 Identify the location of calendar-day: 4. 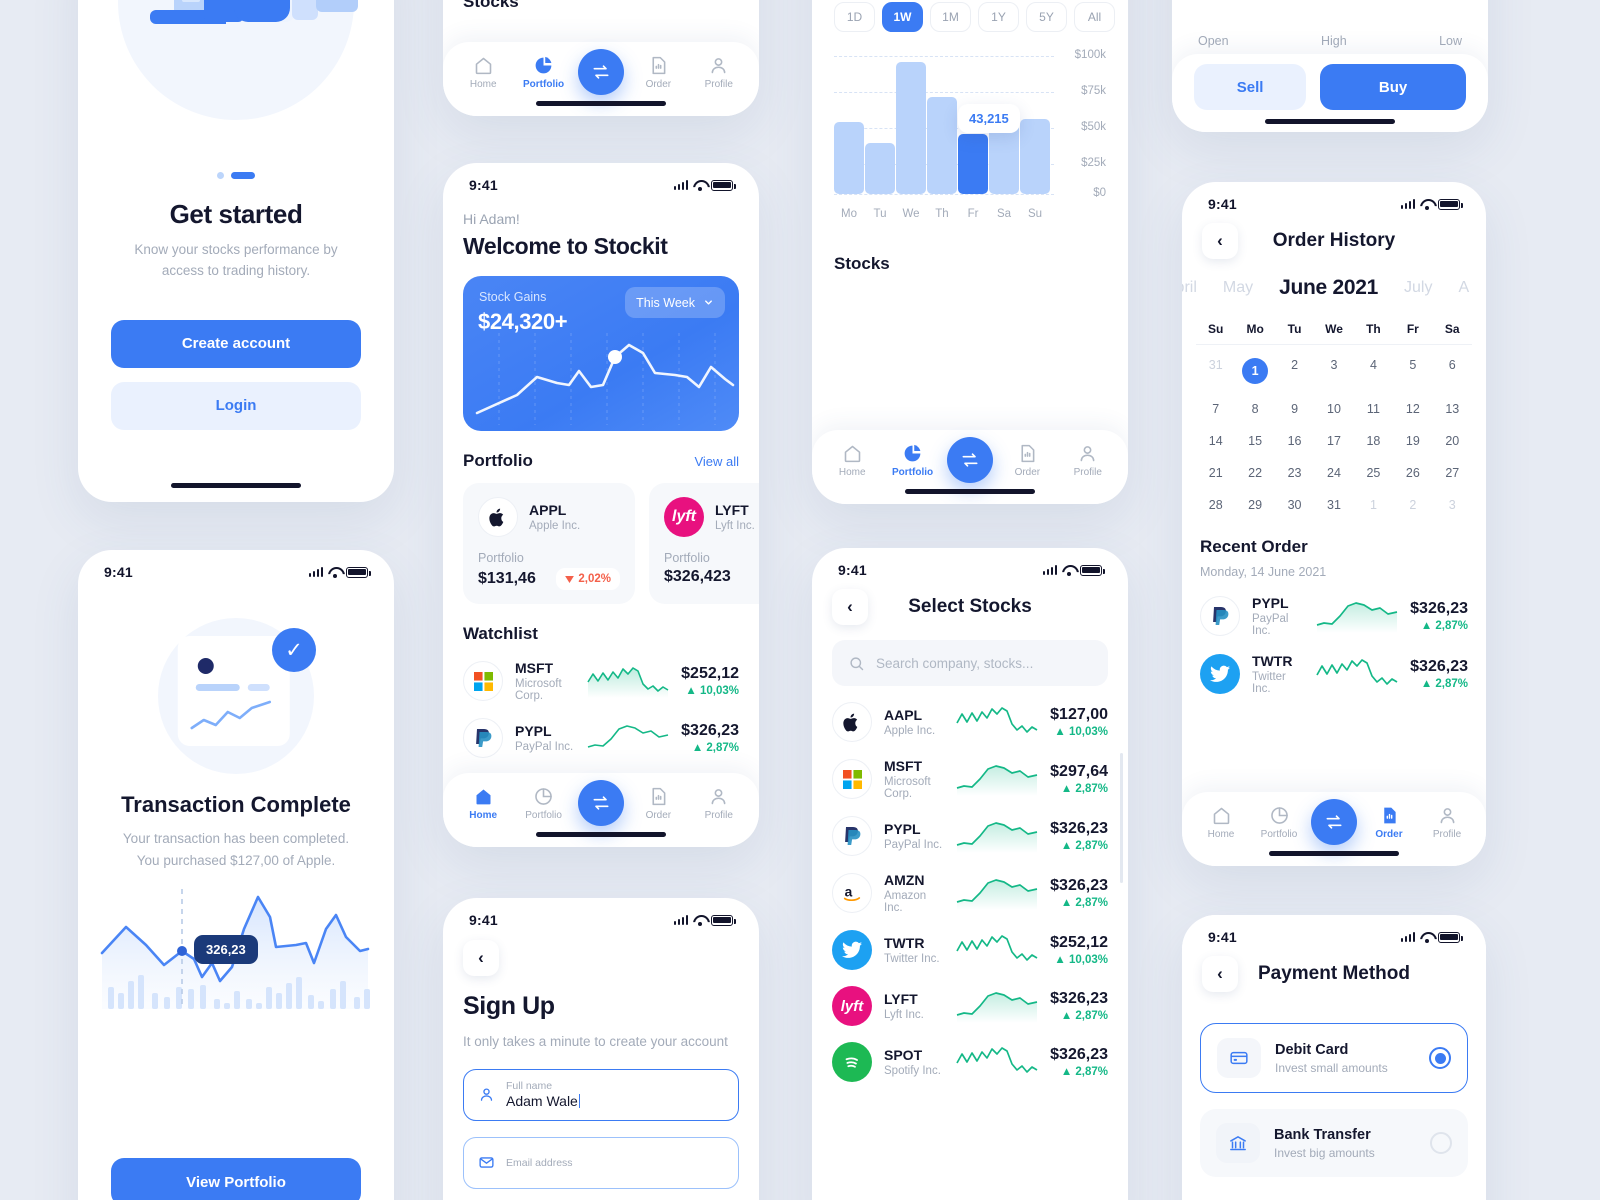
(1373, 371).